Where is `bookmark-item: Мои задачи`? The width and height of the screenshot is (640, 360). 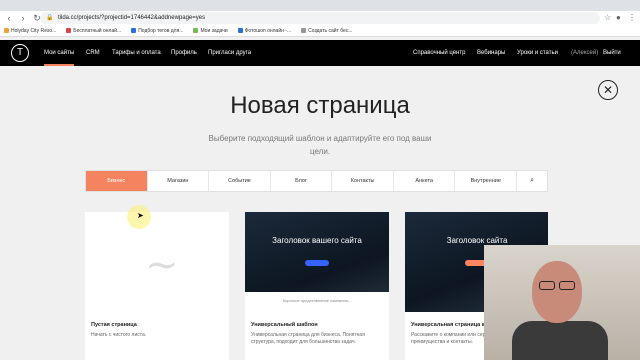
bookmark-item: Мои задачи is located at coordinates (210, 31).